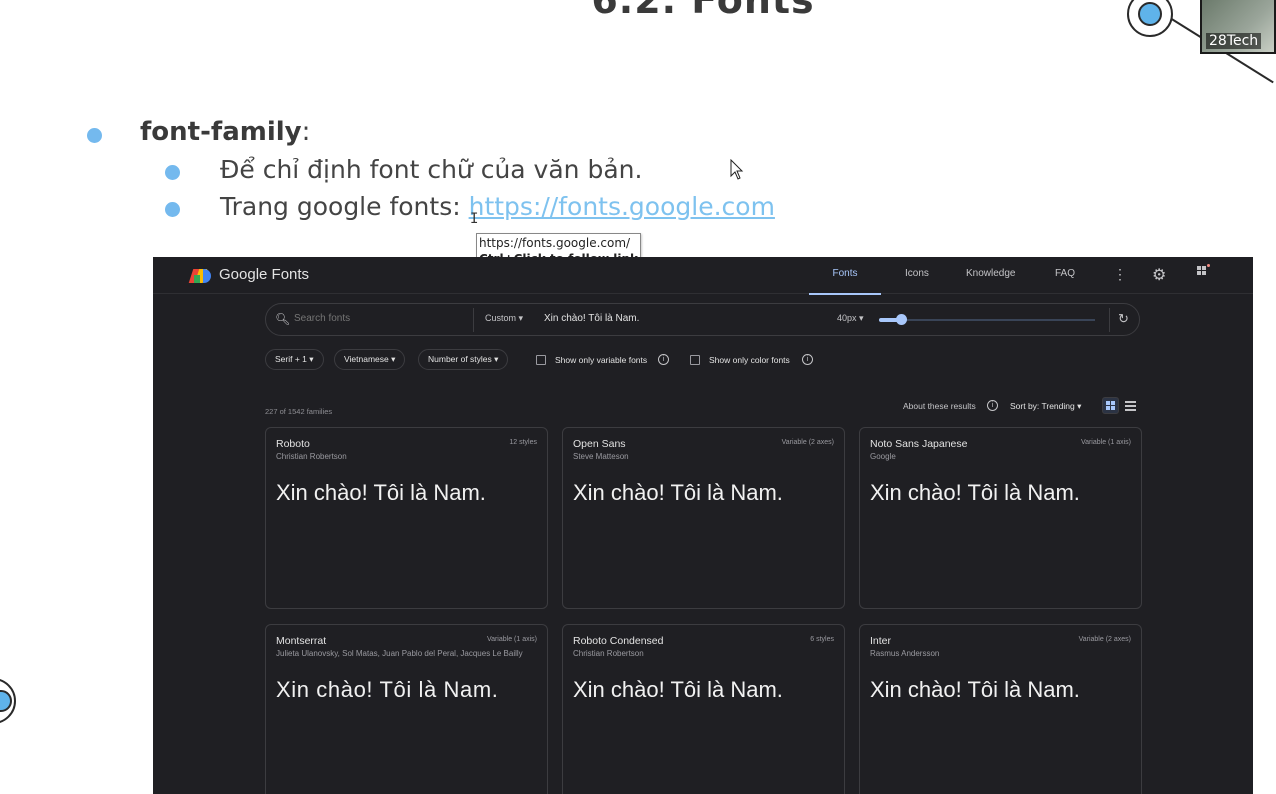 This screenshot has height=794, width=1276. What do you see at coordinates (1234, 41) in the screenshot?
I see `webcam-label: 28Tech` at bounding box center [1234, 41].